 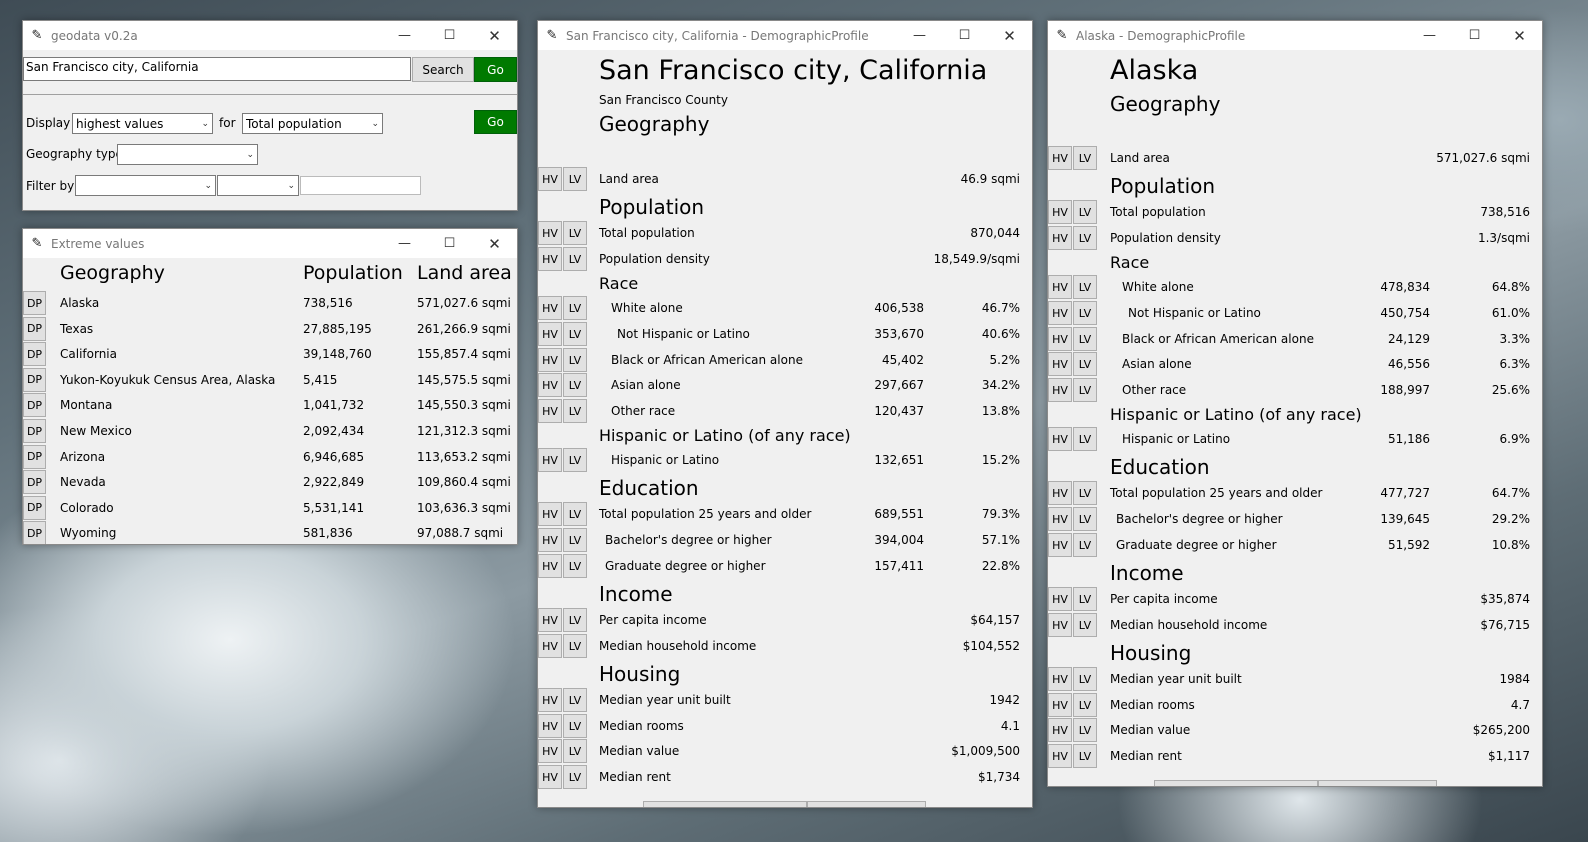 What do you see at coordinates (270, 35) in the screenshot?
I see `title-bar: ✎ geodata v0.2a — ☐ ✕` at bounding box center [270, 35].